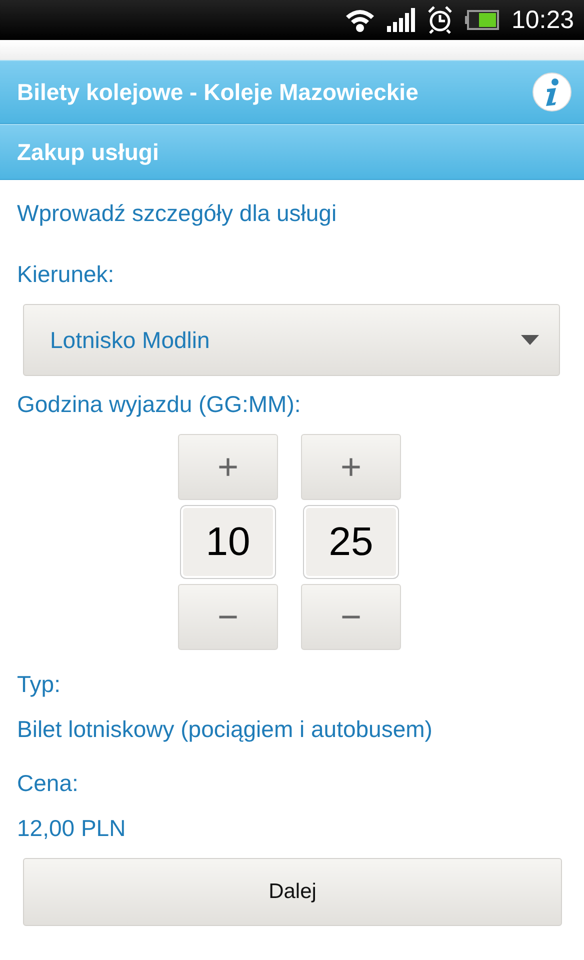 The image size is (584, 960). I want to click on wifi-icon, so click(360, 20).